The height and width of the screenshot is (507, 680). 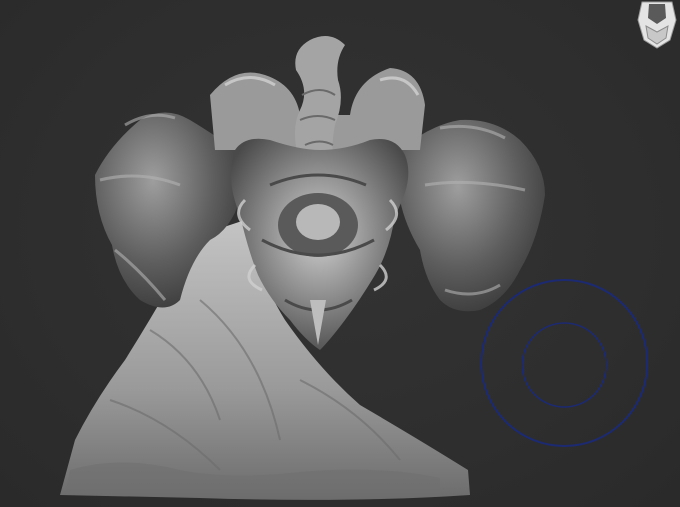 What do you see at coordinates (657, 25) in the screenshot?
I see `orientation-head-icon` at bounding box center [657, 25].